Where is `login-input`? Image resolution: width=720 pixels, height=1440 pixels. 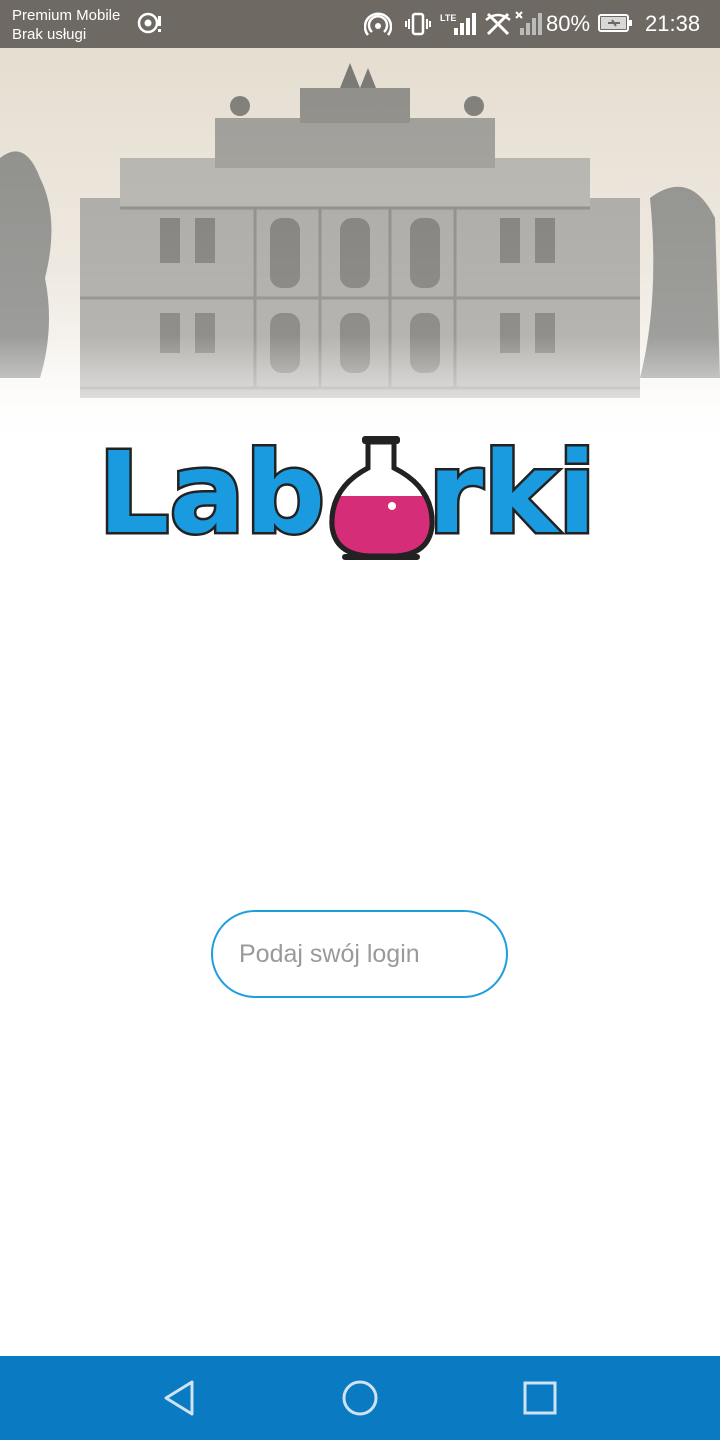 login-input is located at coordinates (359, 954).